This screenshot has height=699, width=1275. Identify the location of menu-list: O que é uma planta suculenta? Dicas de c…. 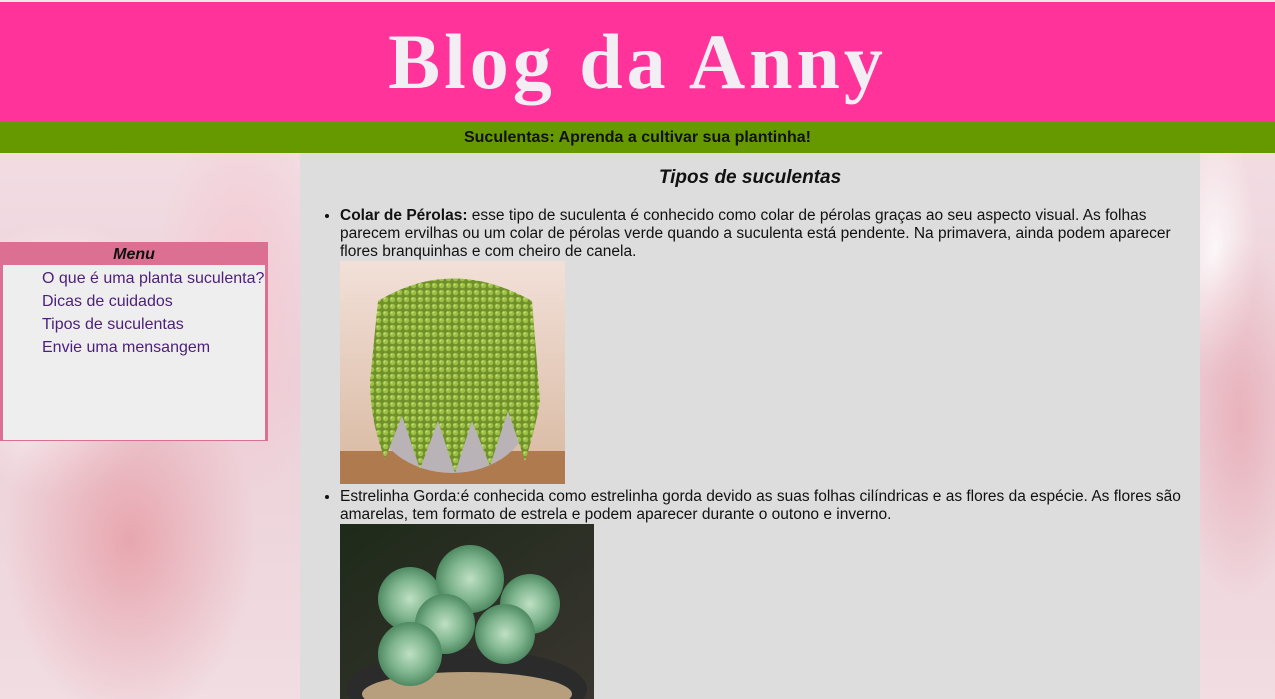
(134, 352).